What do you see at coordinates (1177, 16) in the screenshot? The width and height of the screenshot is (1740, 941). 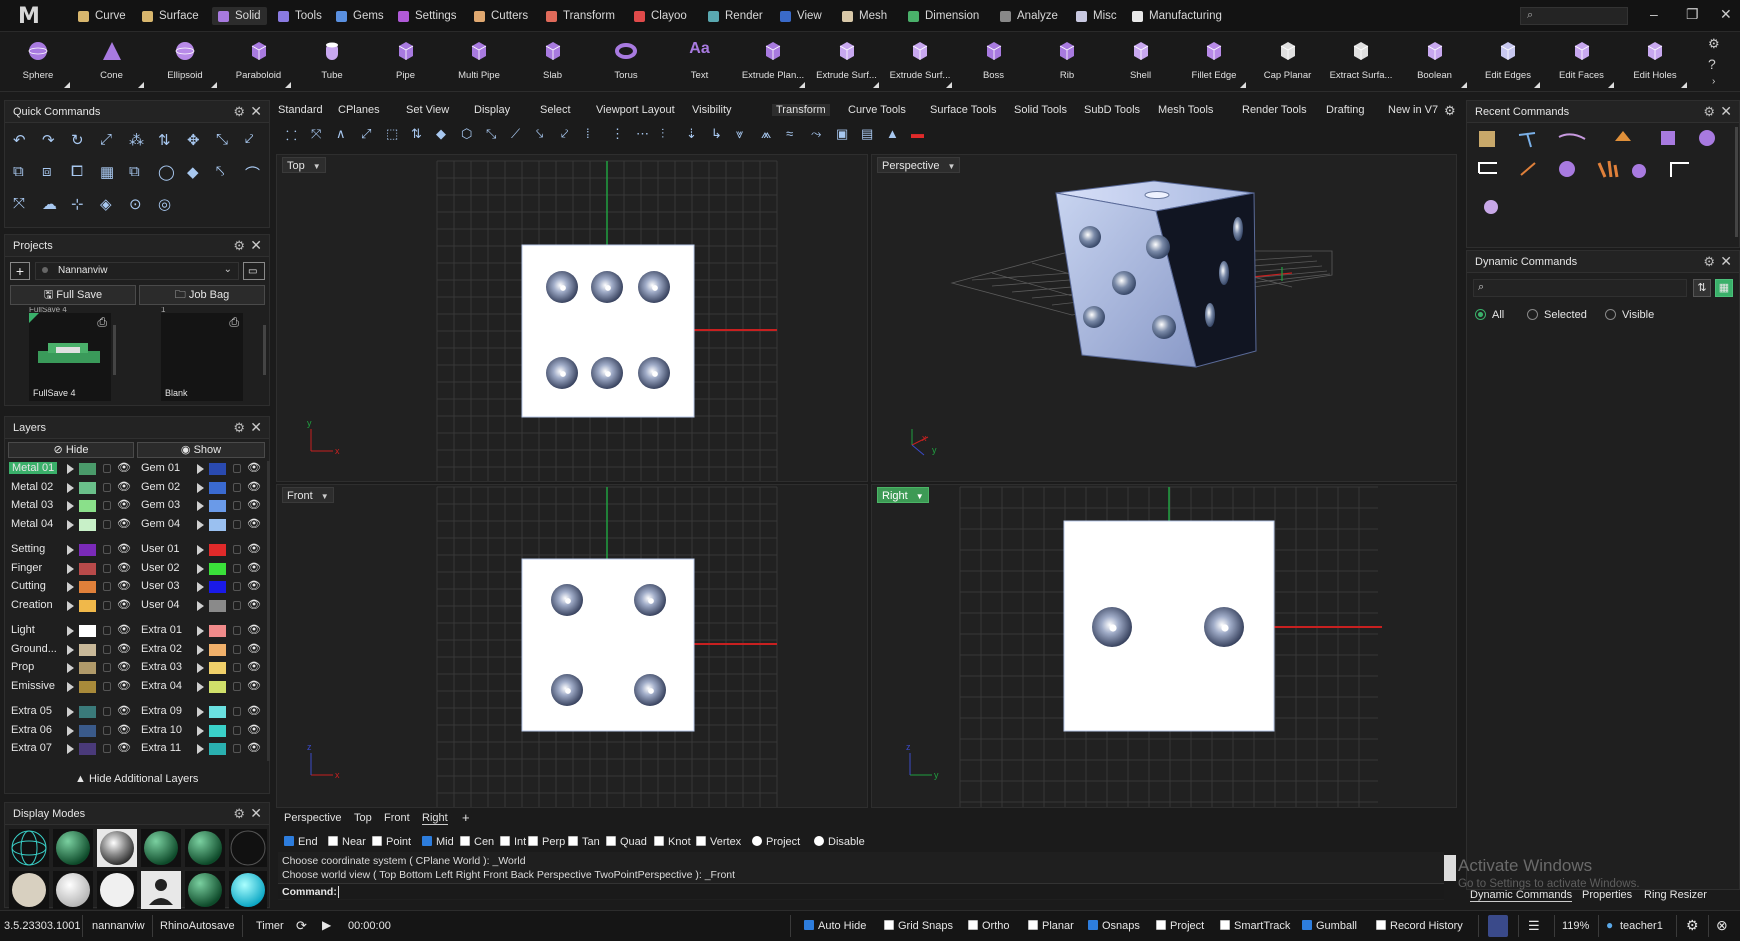 I see `menu-tab-manufacturing: Manufacturing` at bounding box center [1177, 16].